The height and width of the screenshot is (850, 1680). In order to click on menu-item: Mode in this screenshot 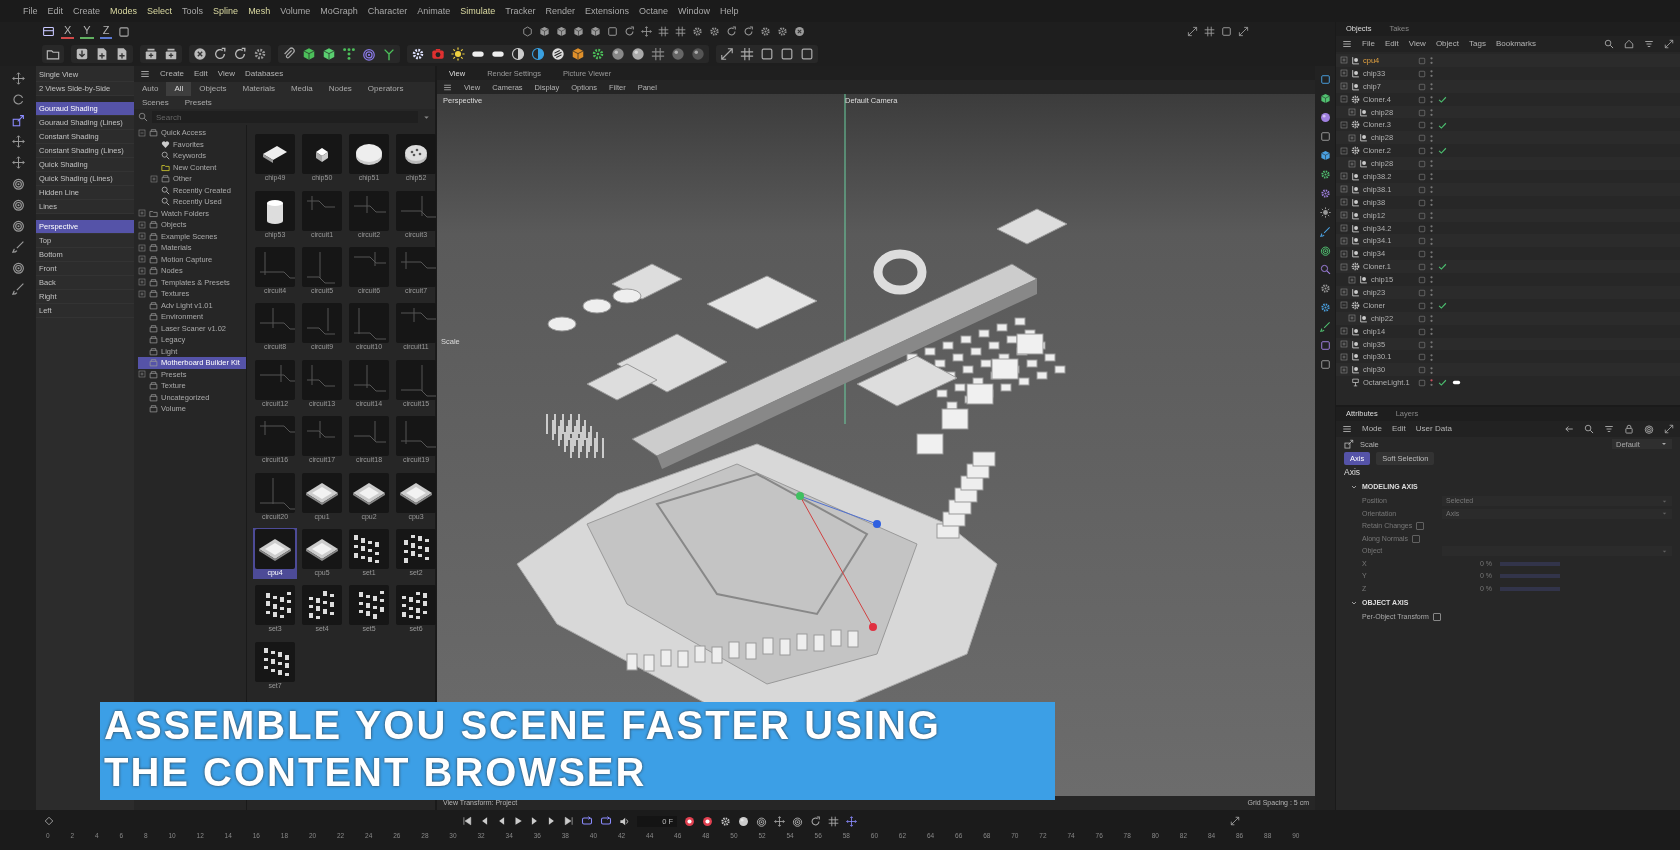, I will do `click(1372, 429)`.